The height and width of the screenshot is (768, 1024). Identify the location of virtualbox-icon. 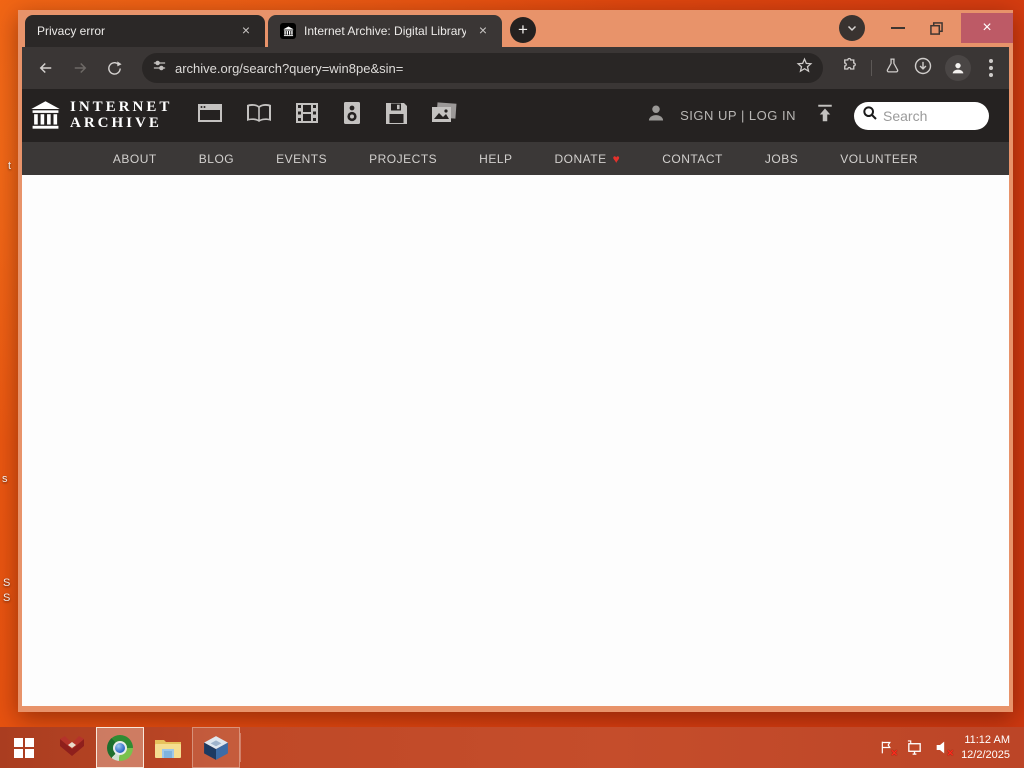
(216, 747).